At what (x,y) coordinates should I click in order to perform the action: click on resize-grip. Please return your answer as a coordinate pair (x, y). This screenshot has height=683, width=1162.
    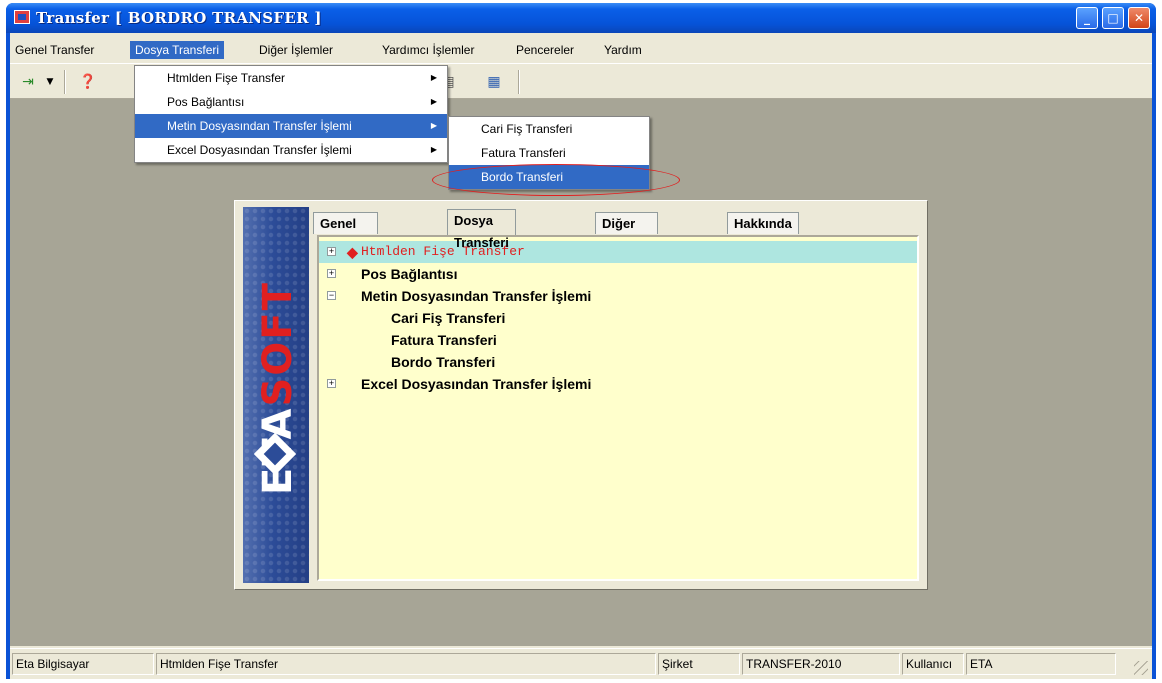
    Looking at the image, I should click on (1141, 668).